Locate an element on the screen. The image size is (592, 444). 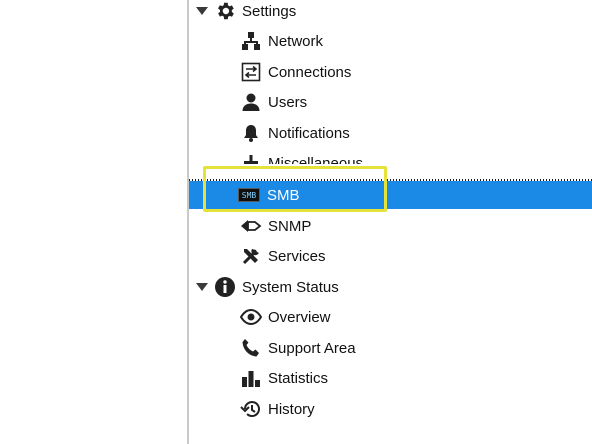
bell-icon is located at coordinates (251, 133).